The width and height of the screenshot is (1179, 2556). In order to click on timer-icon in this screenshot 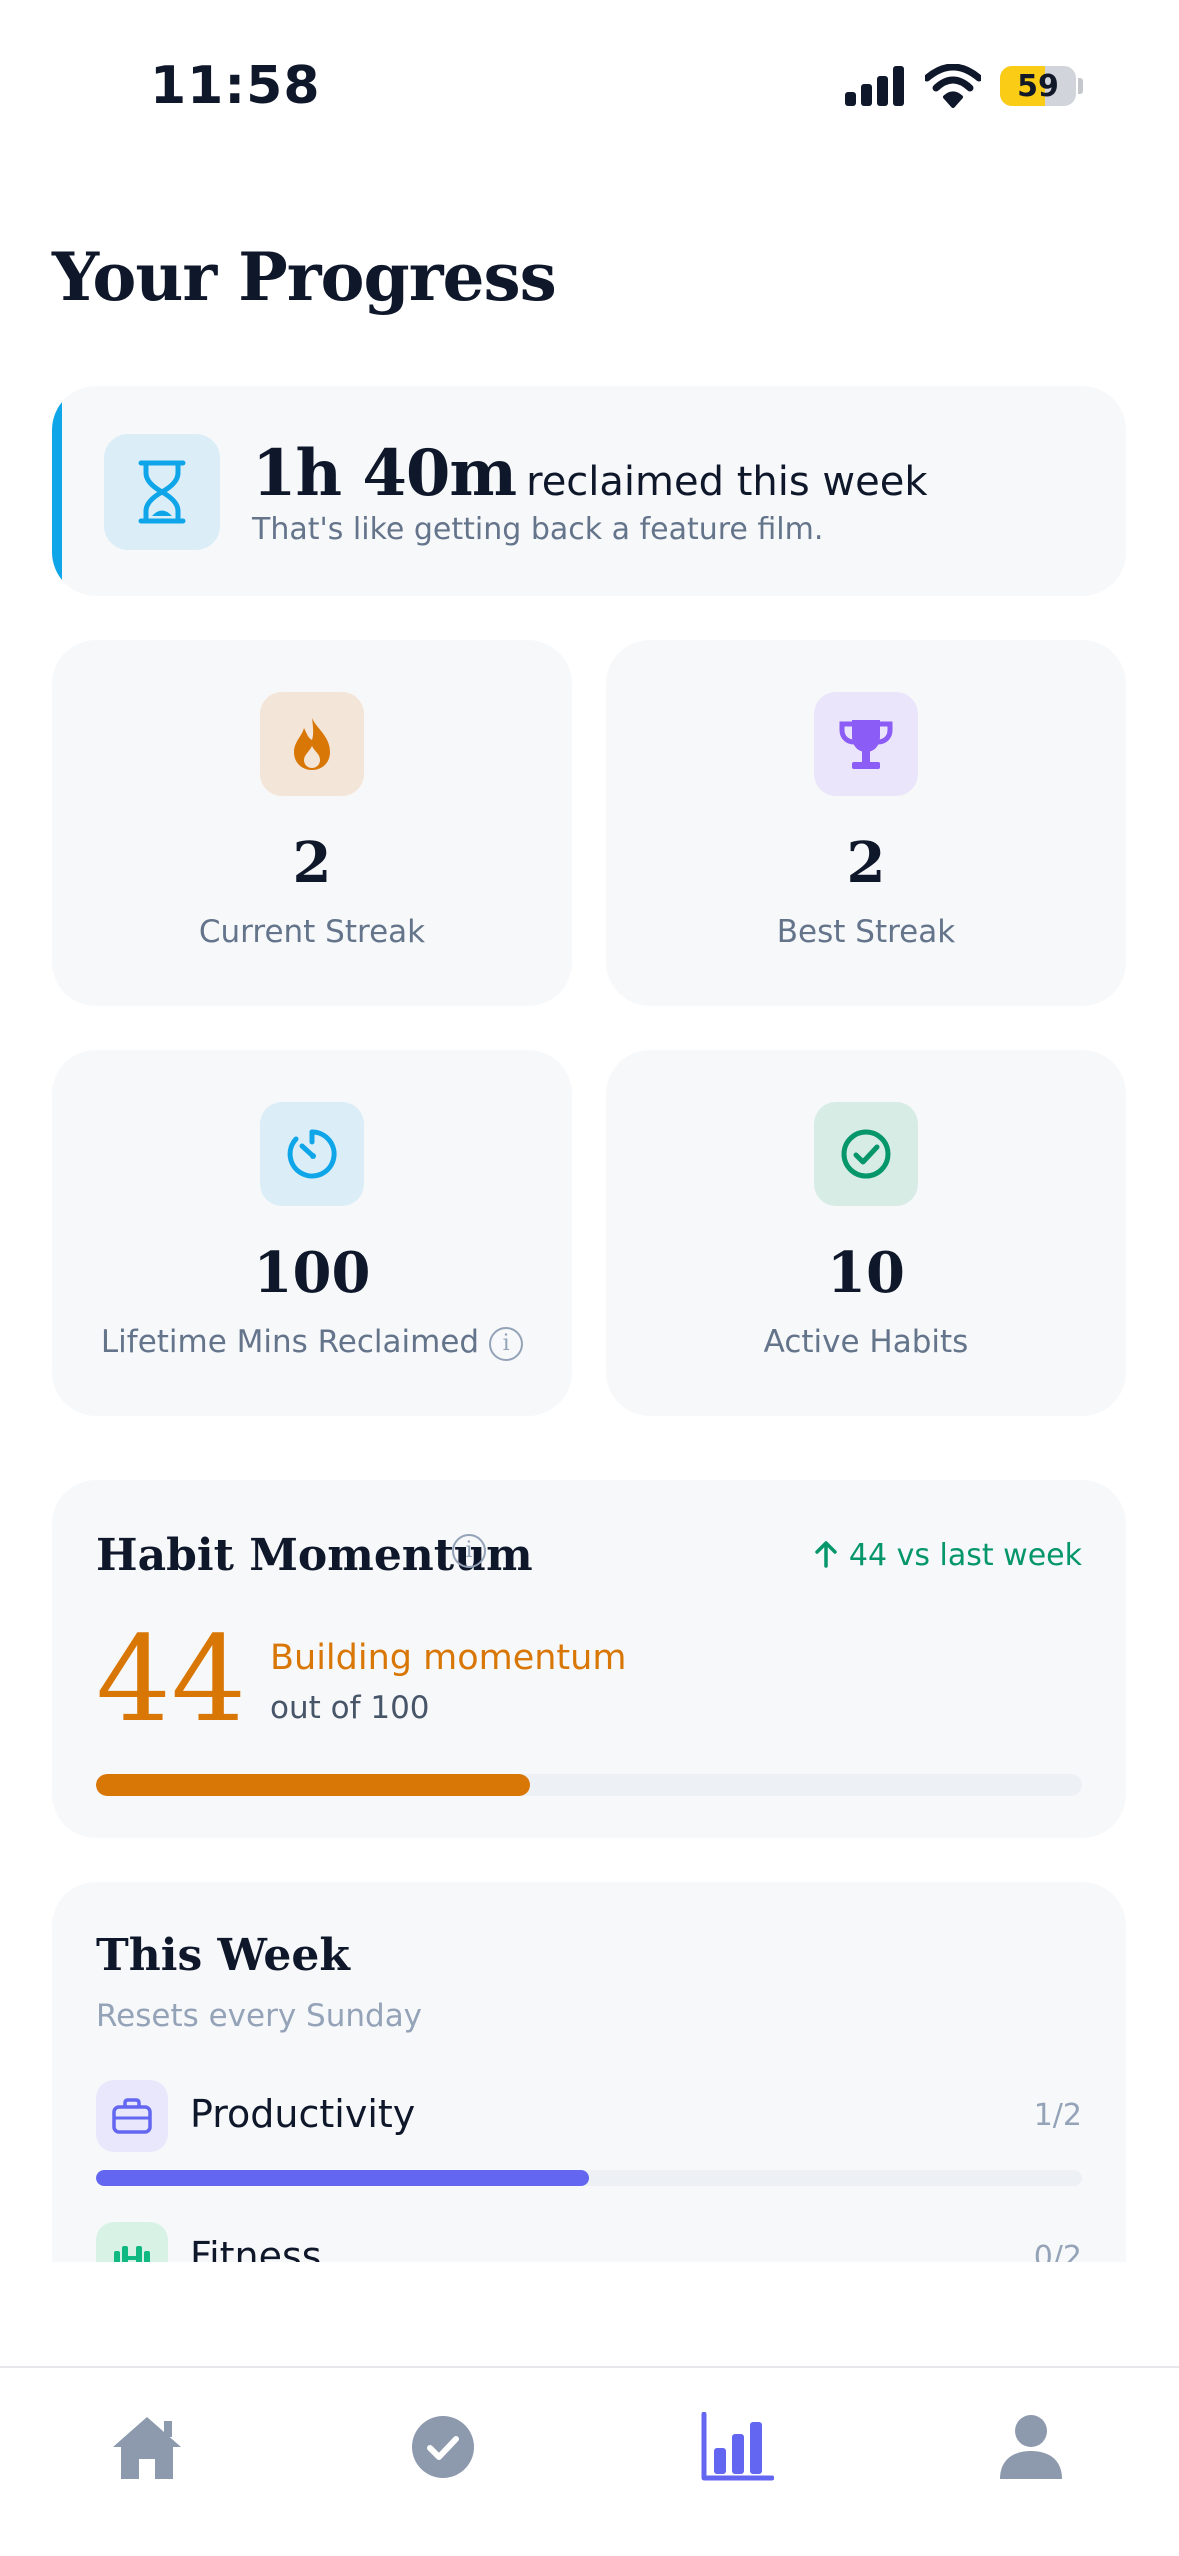, I will do `click(312, 1154)`.